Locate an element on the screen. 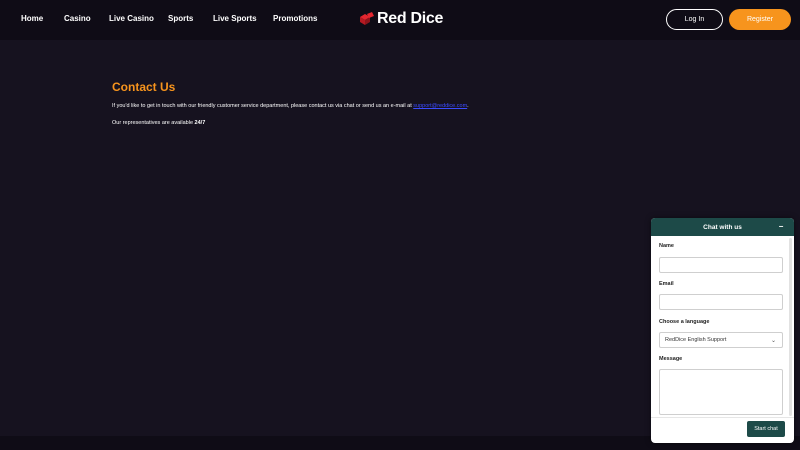  chat-title: Chat with us is located at coordinates (722, 227).